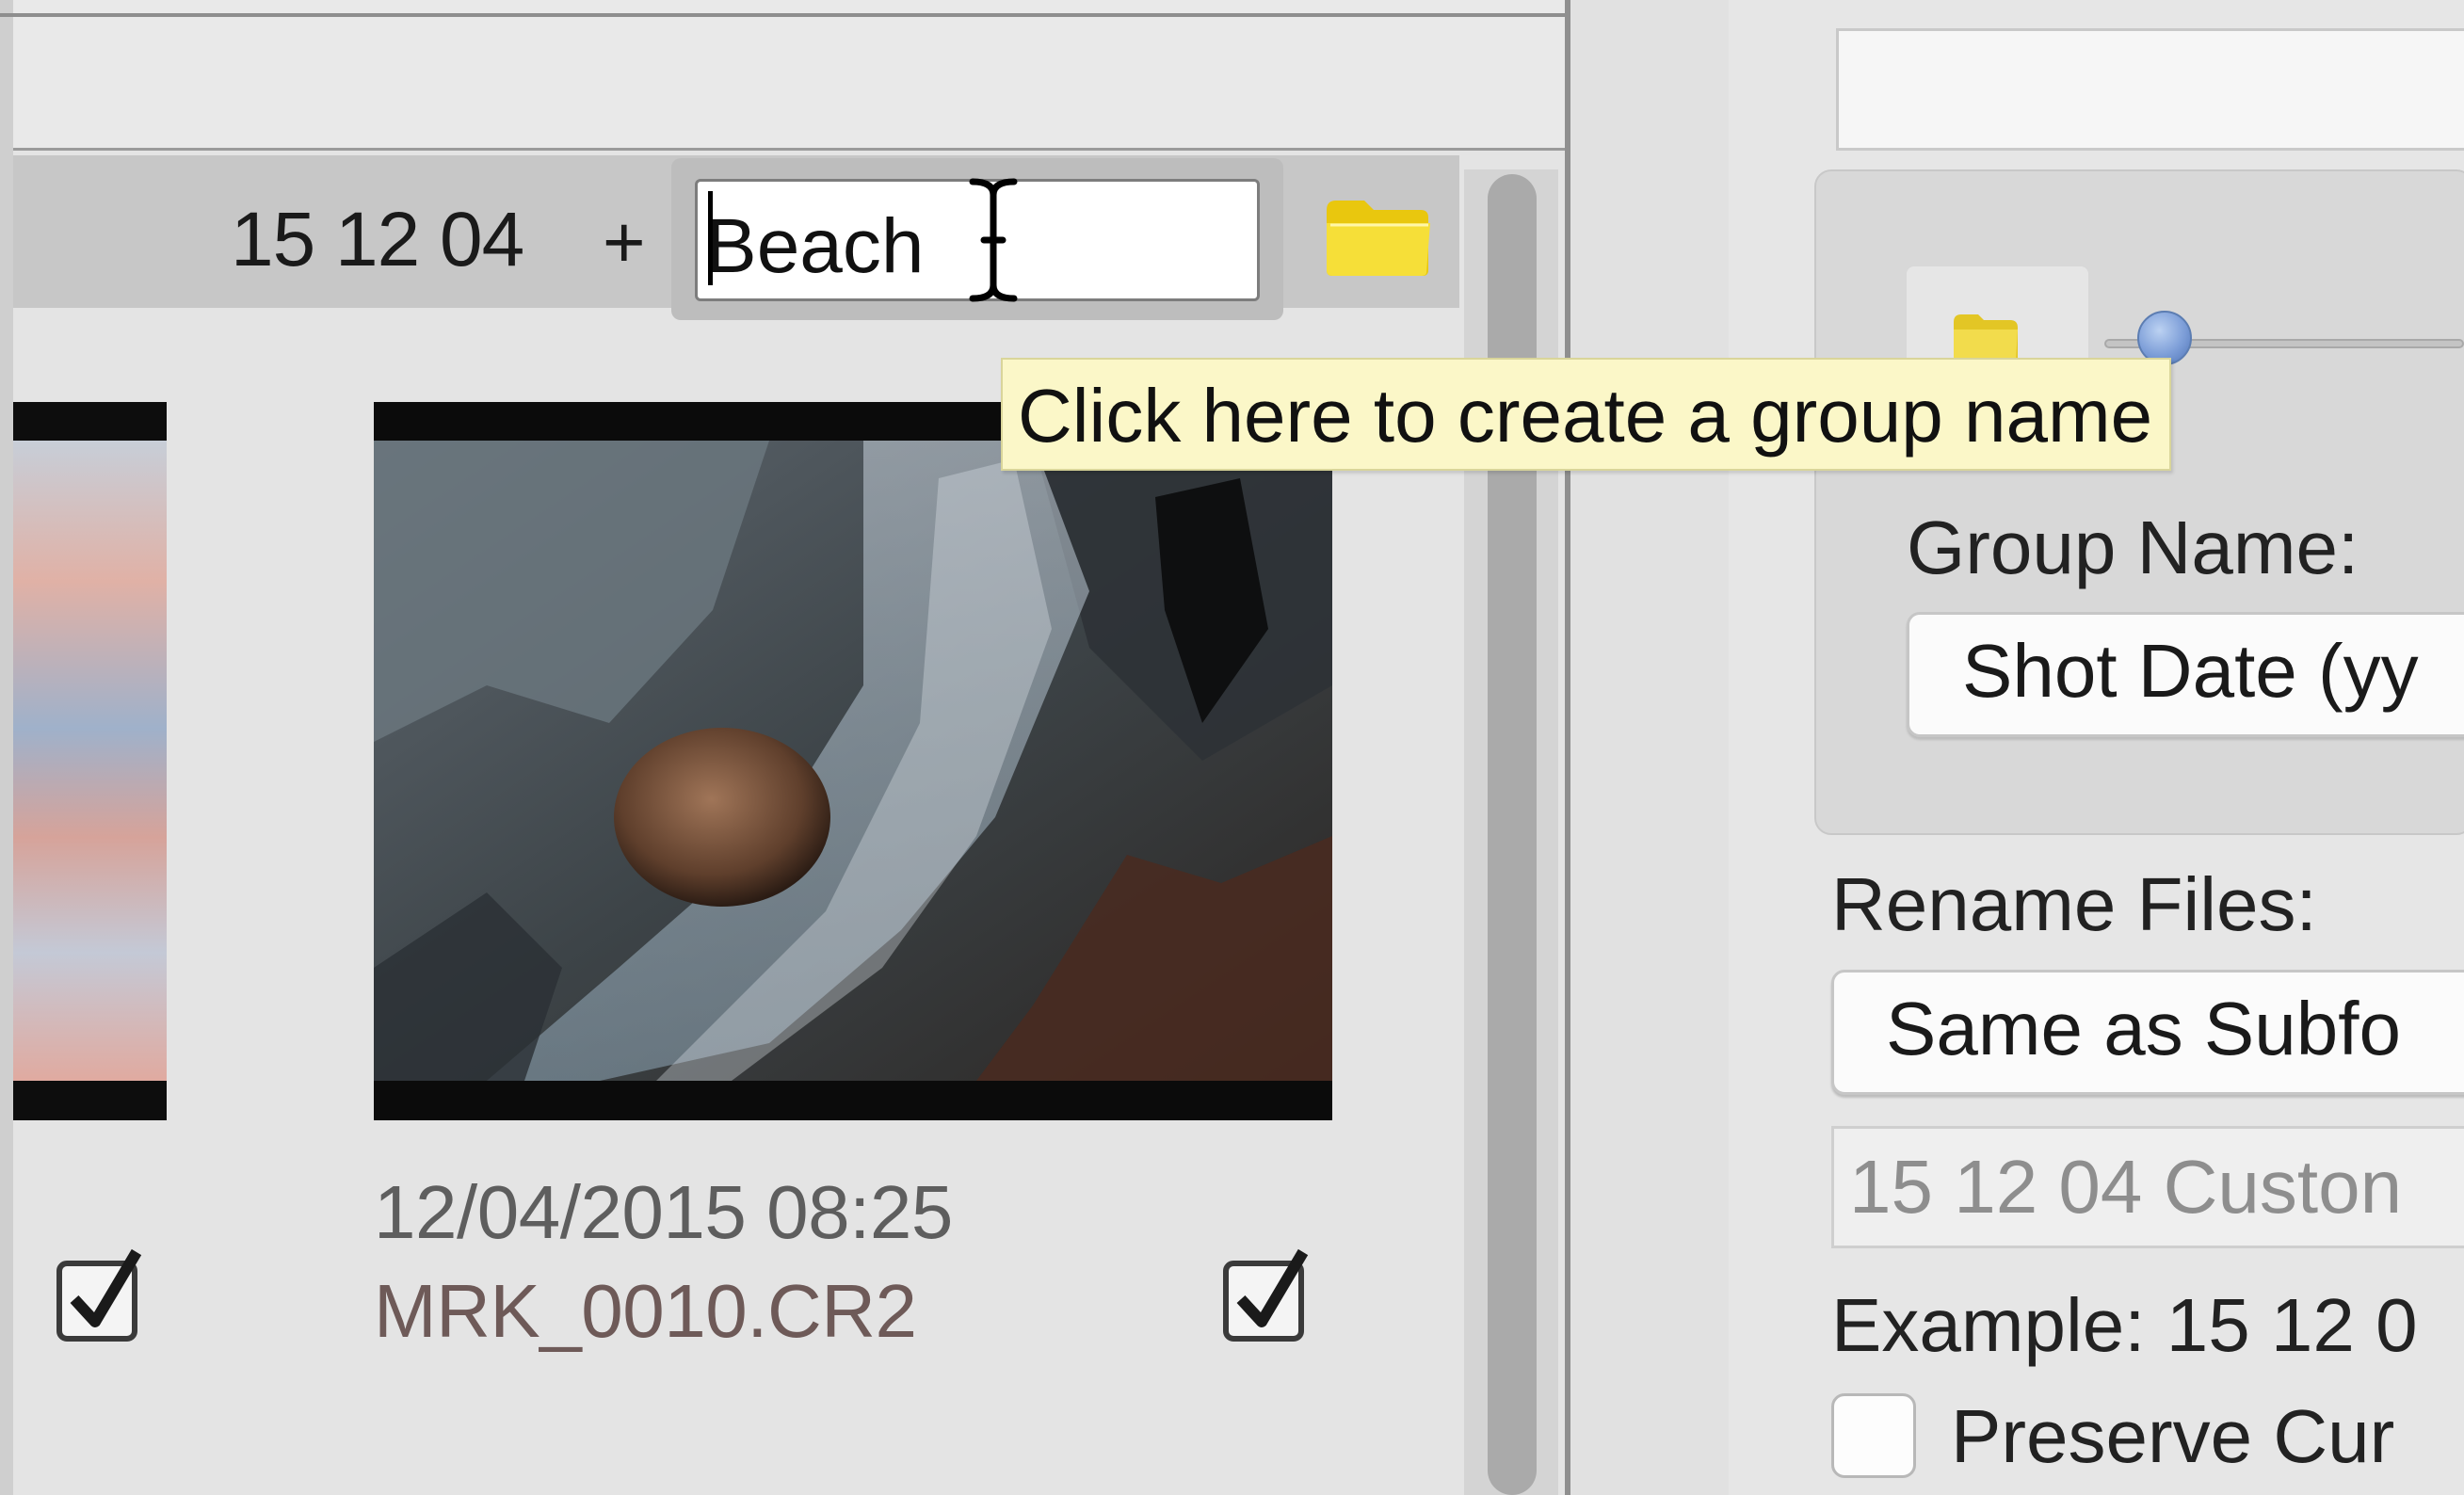  What do you see at coordinates (1873, 1435) in the screenshot?
I see `preserve-checkbox` at bounding box center [1873, 1435].